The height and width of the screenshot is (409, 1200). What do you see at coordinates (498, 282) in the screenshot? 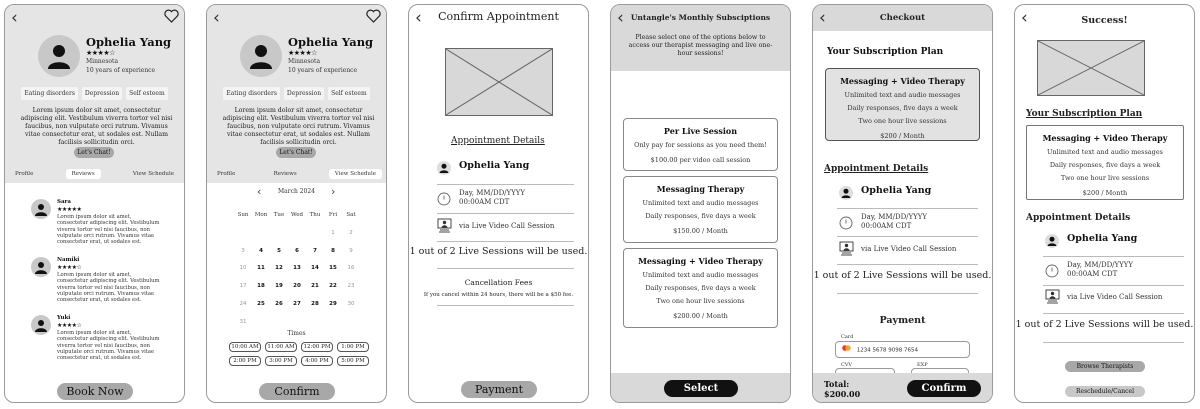
I see `cancellation-fees-title: Cancellation Fees` at bounding box center [498, 282].